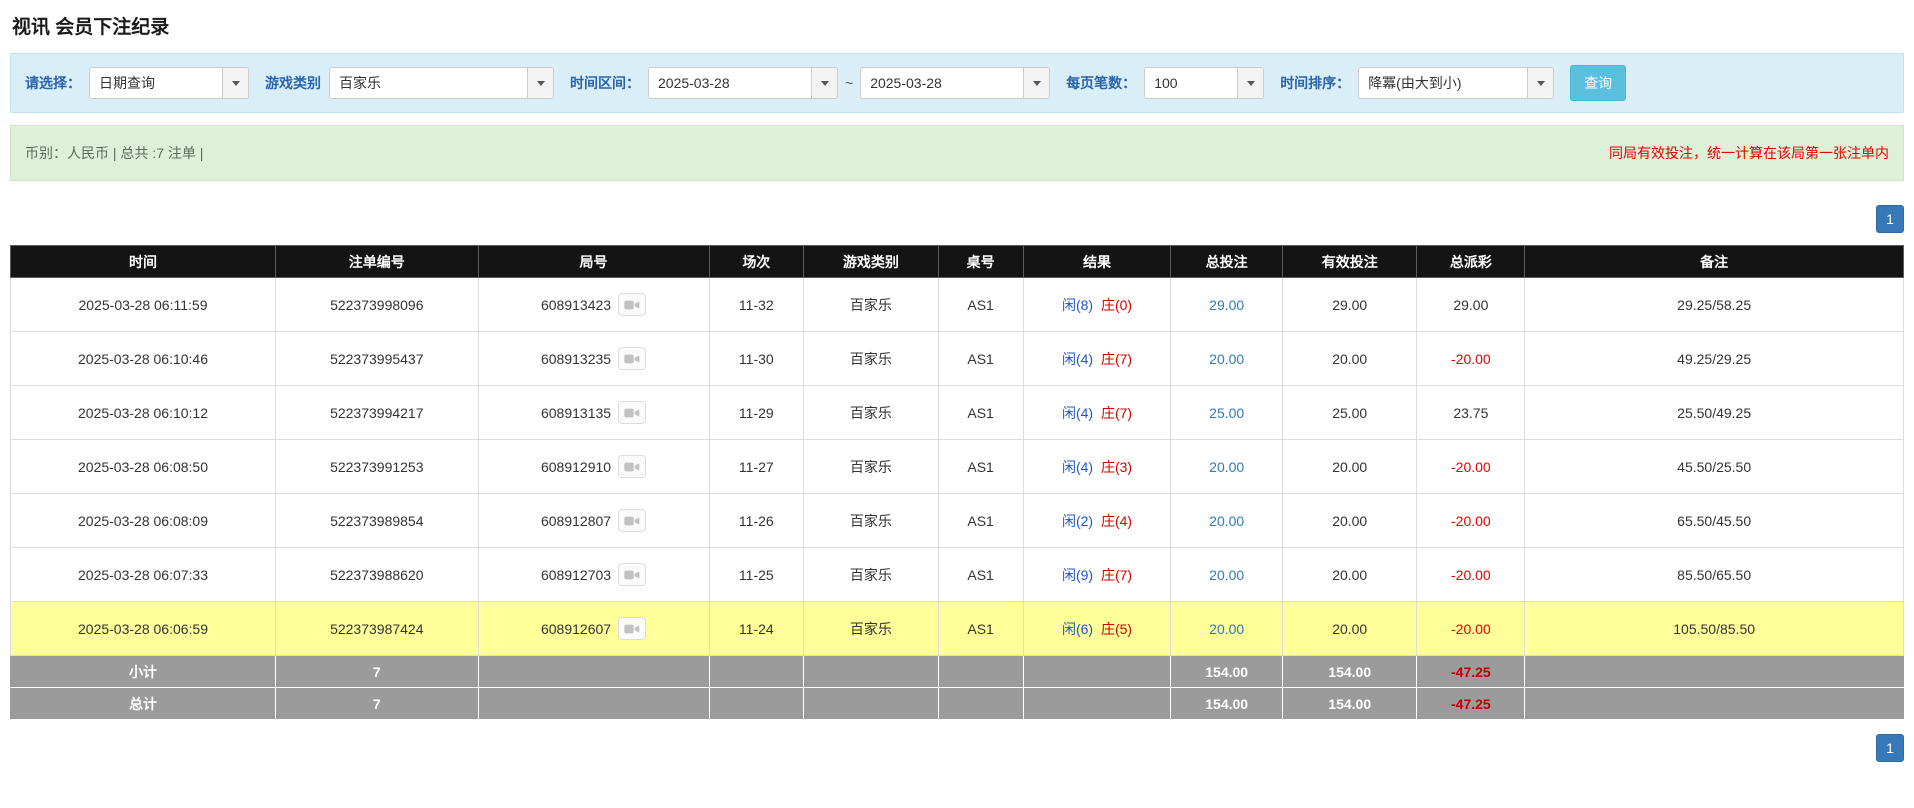  I want to click on total-bet-link: 29.00, so click(1226, 305).